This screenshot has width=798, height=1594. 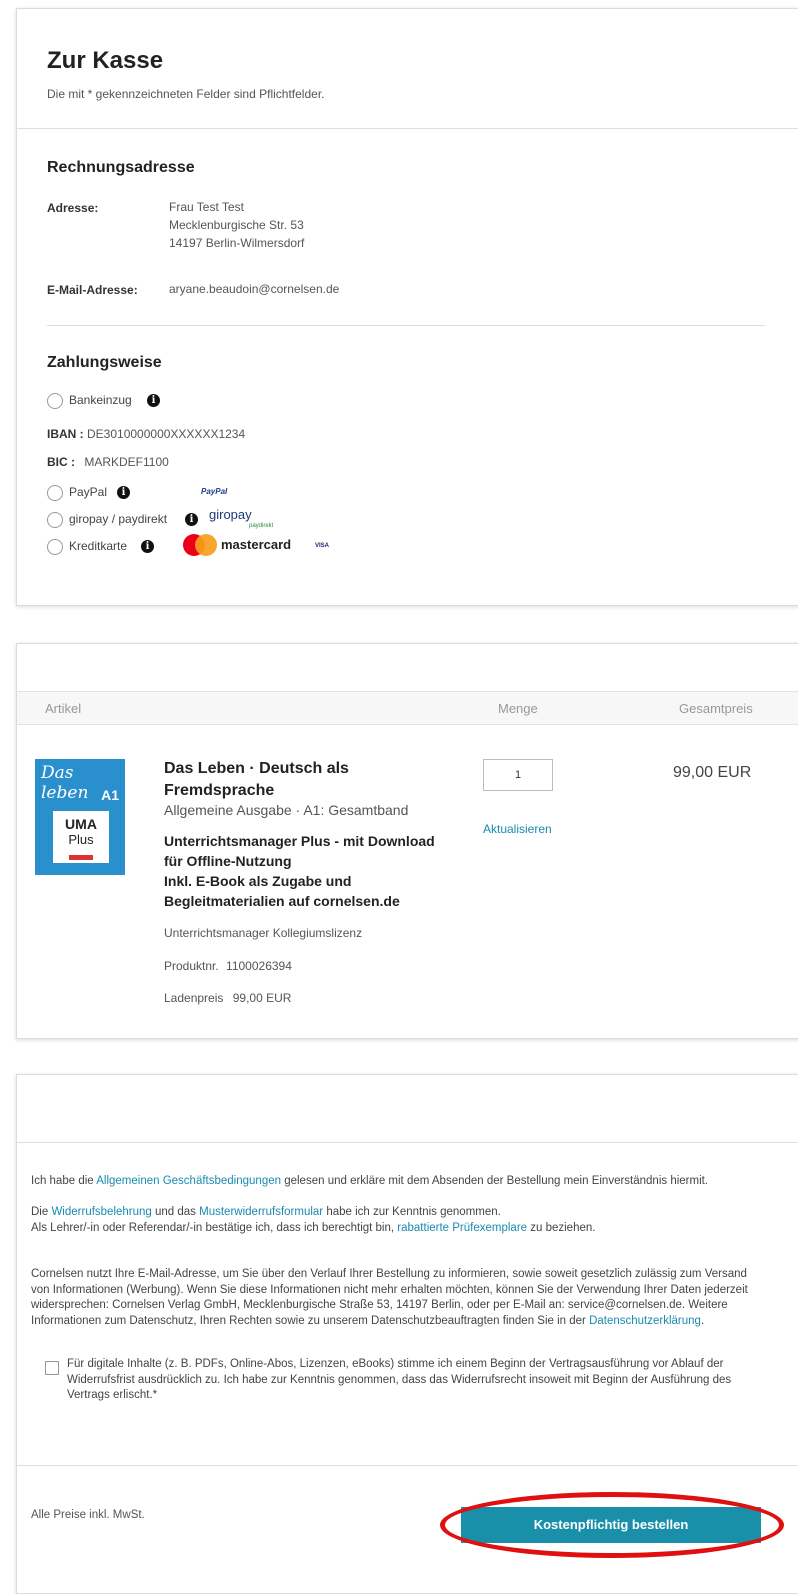 What do you see at coordinates (561, 1228) in the screenshot?
I see `terms-text: zu beziehen.` at bounding box center [561, 1228].